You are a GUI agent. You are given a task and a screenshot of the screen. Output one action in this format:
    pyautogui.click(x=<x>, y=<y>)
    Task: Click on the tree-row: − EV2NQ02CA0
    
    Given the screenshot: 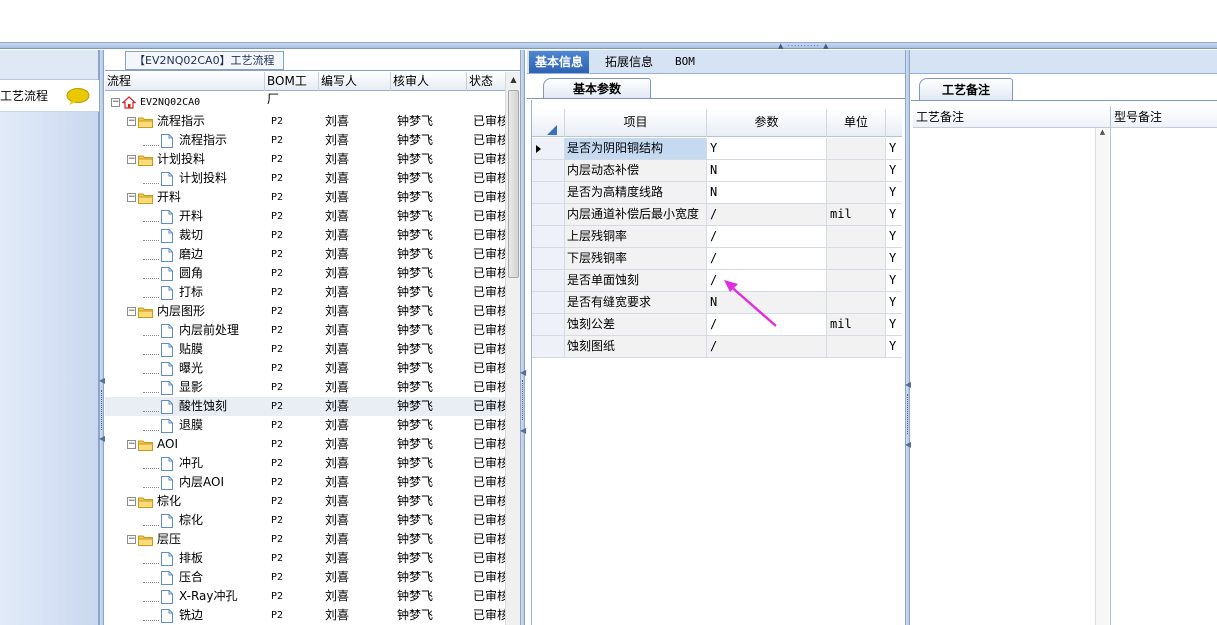 What is the action you would take?
    pyautogui.click(x=305, y=102)
    